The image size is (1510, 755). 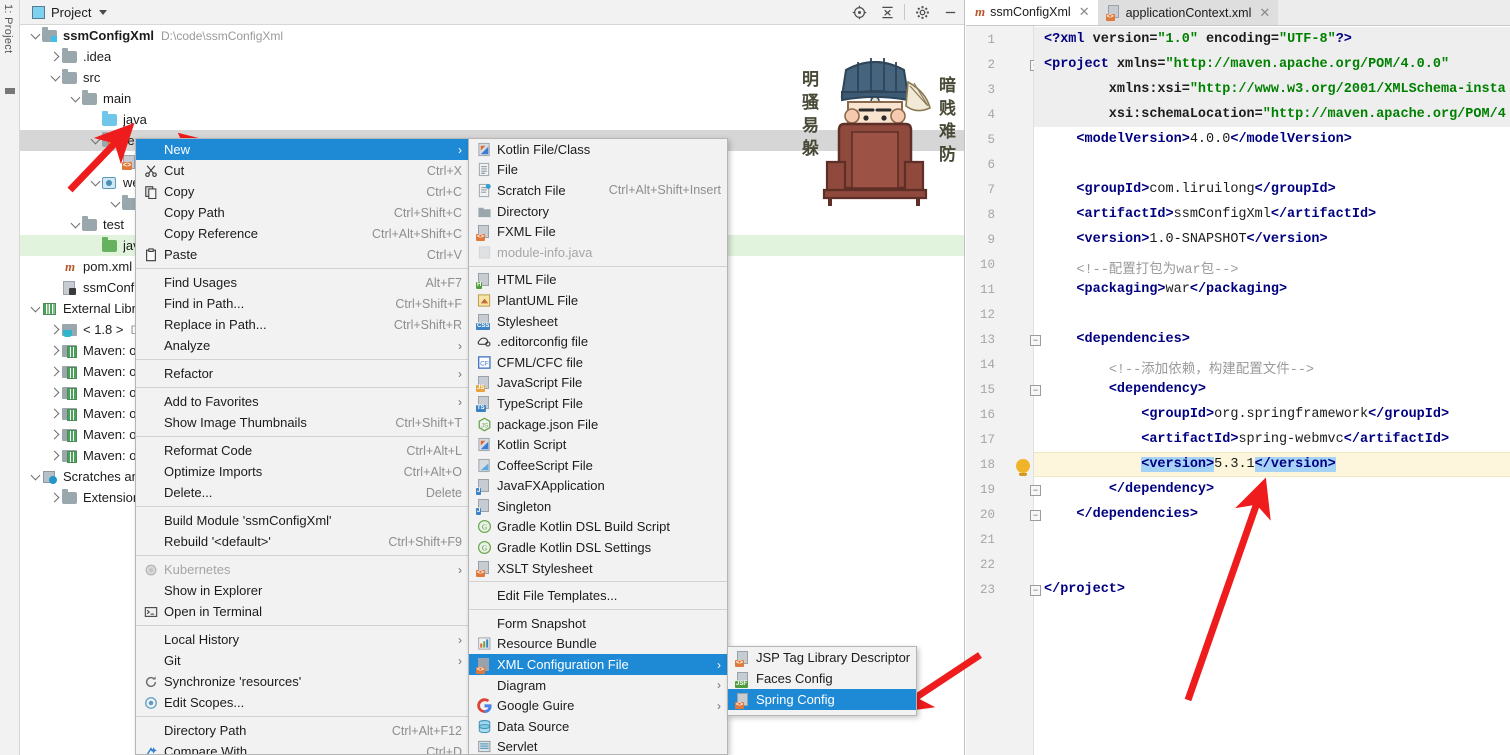 What do you see at coordinates (492, 35) in the screenshot?
I see `tree-node-ssmconfigxml: ssmConfigXml D:\code\ssmConfigXml` at bounding box center [492, 35].